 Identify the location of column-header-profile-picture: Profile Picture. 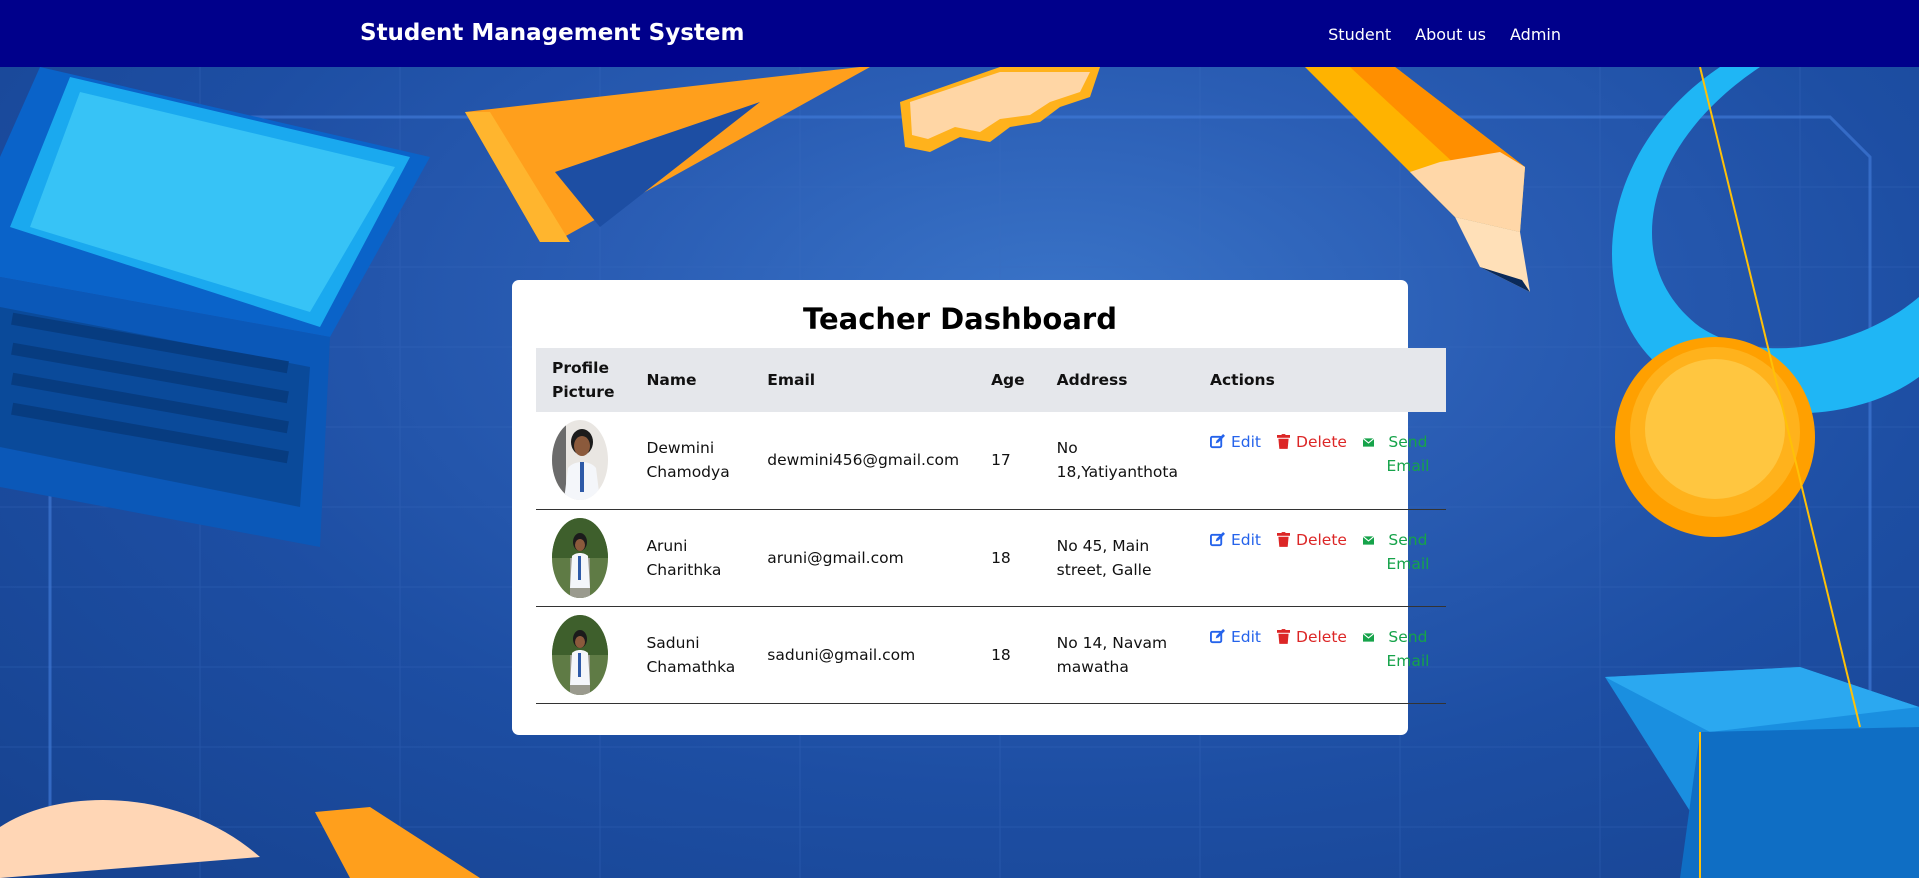
(583, 380).